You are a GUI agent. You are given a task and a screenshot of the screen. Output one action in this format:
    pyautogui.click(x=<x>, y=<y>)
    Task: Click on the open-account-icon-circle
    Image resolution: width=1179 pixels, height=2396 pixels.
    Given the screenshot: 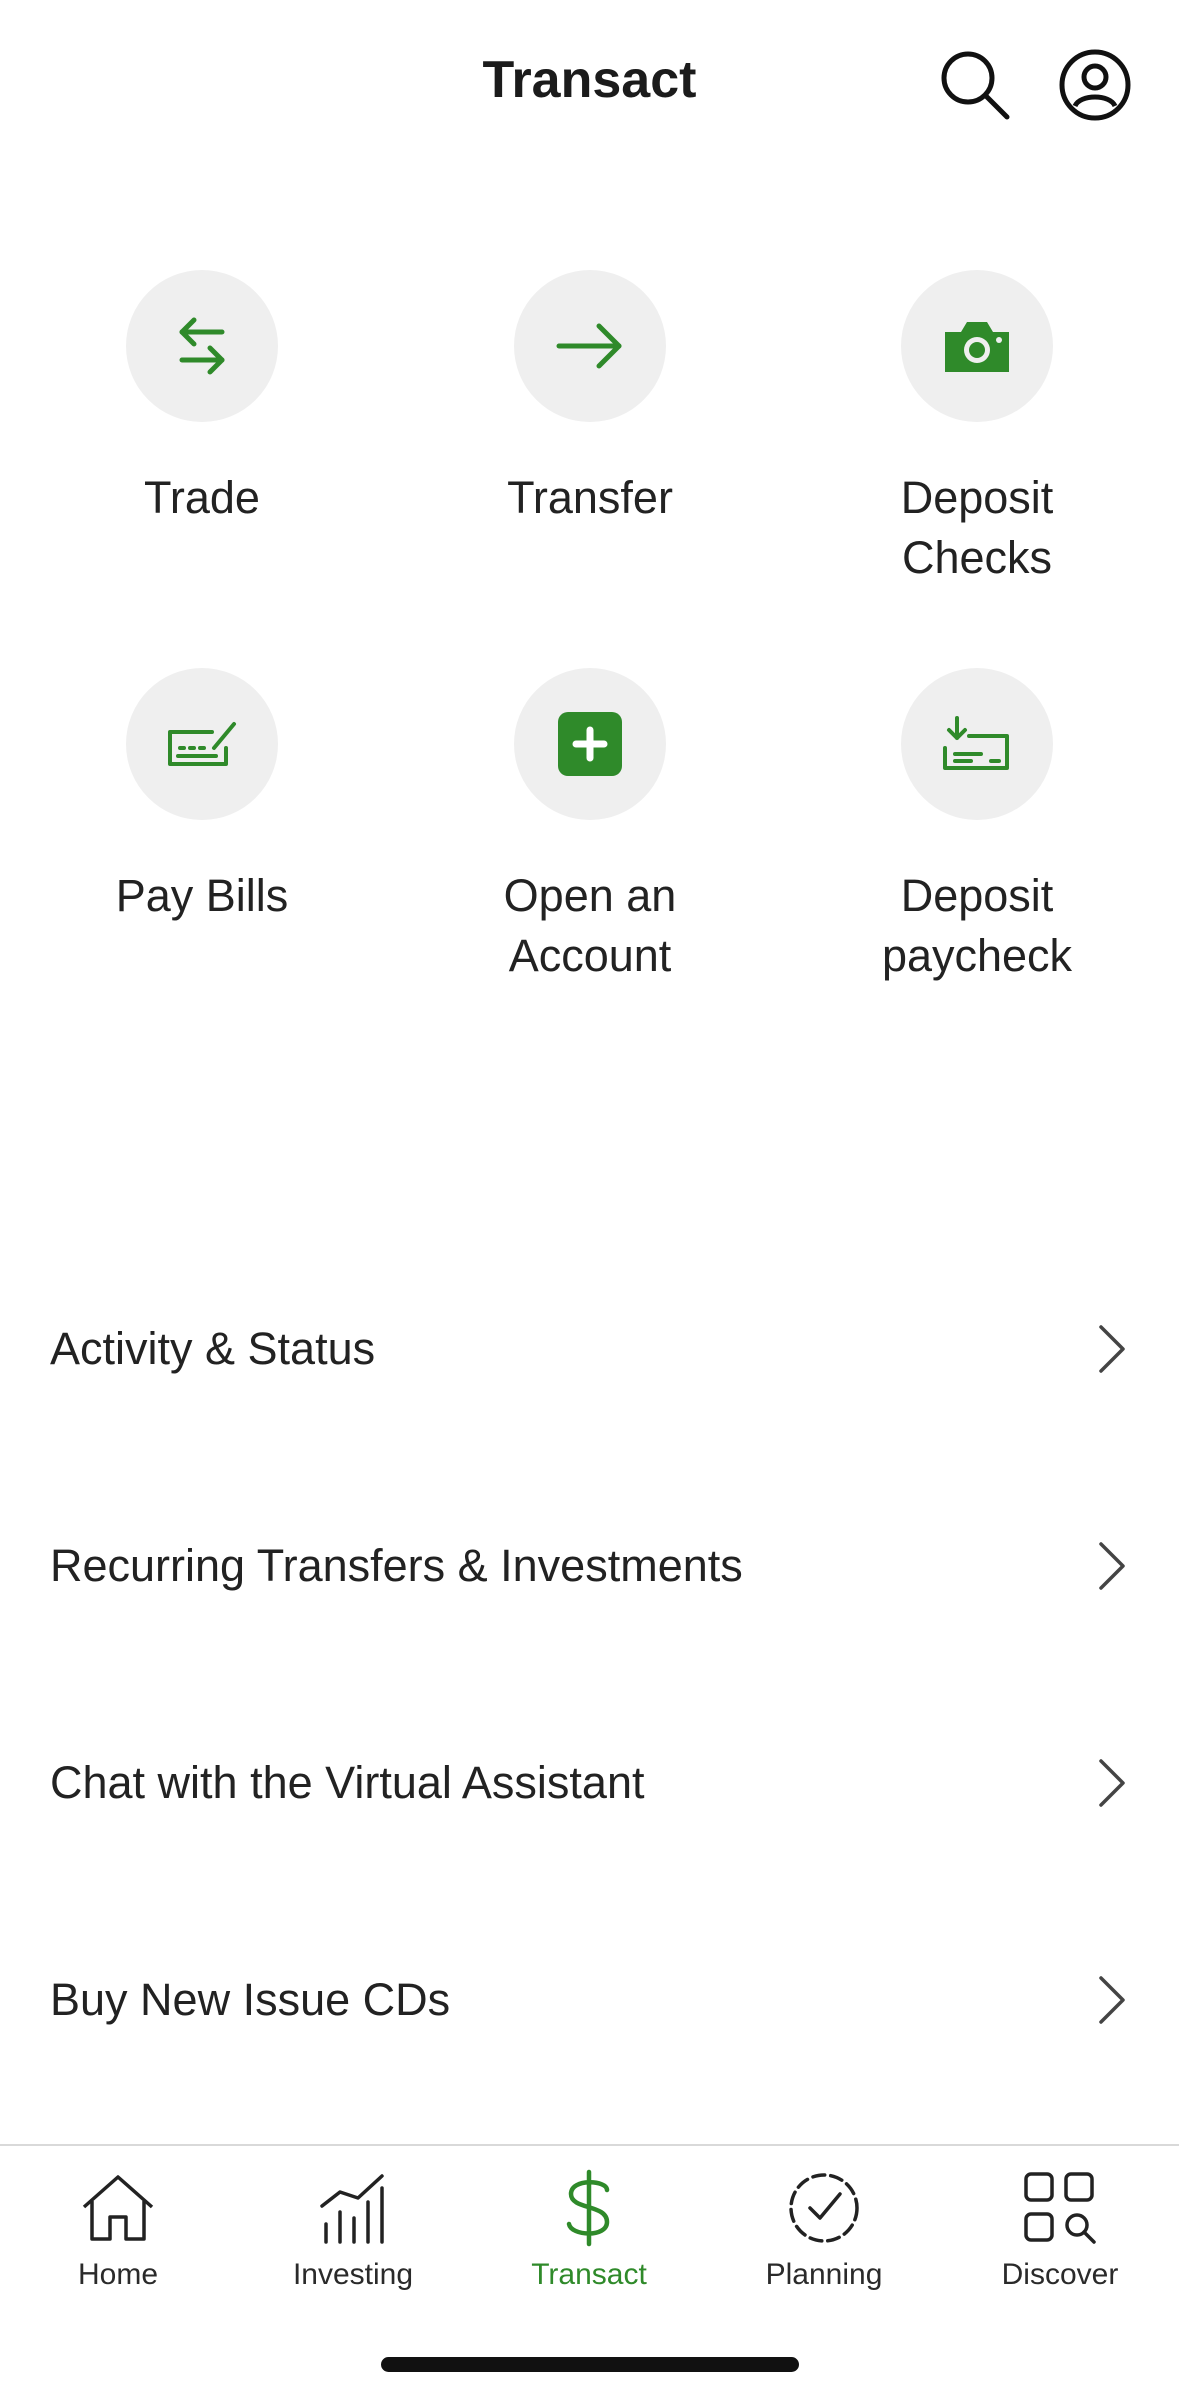 What is the action you would take?
    pyautogui.click(x=590, y=744)
    